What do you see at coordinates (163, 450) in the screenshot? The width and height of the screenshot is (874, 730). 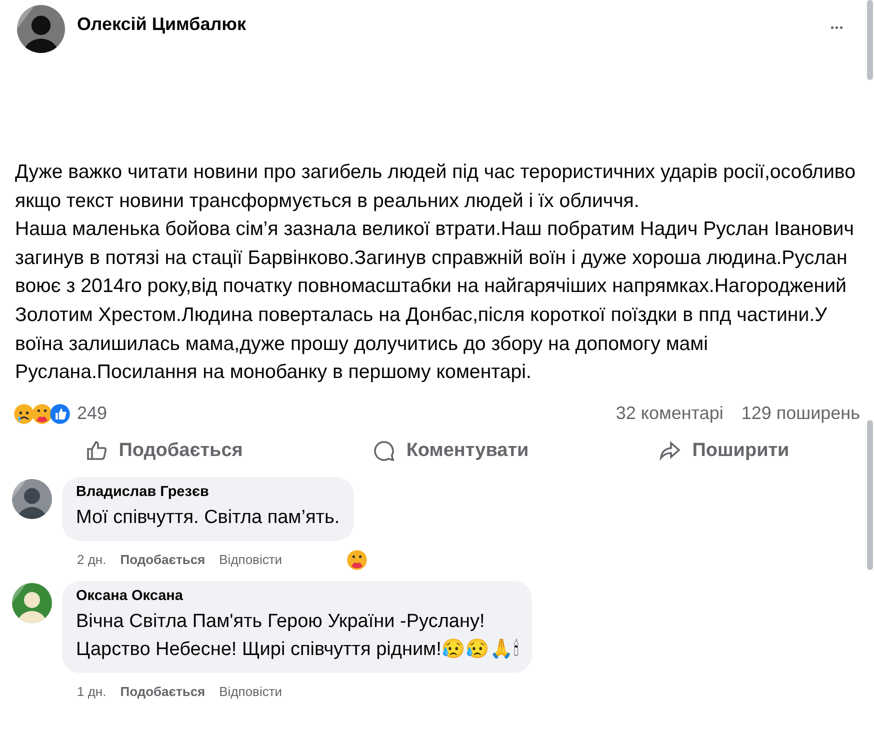 I see `like-button: Подобається` at bounding box center [163, 450].